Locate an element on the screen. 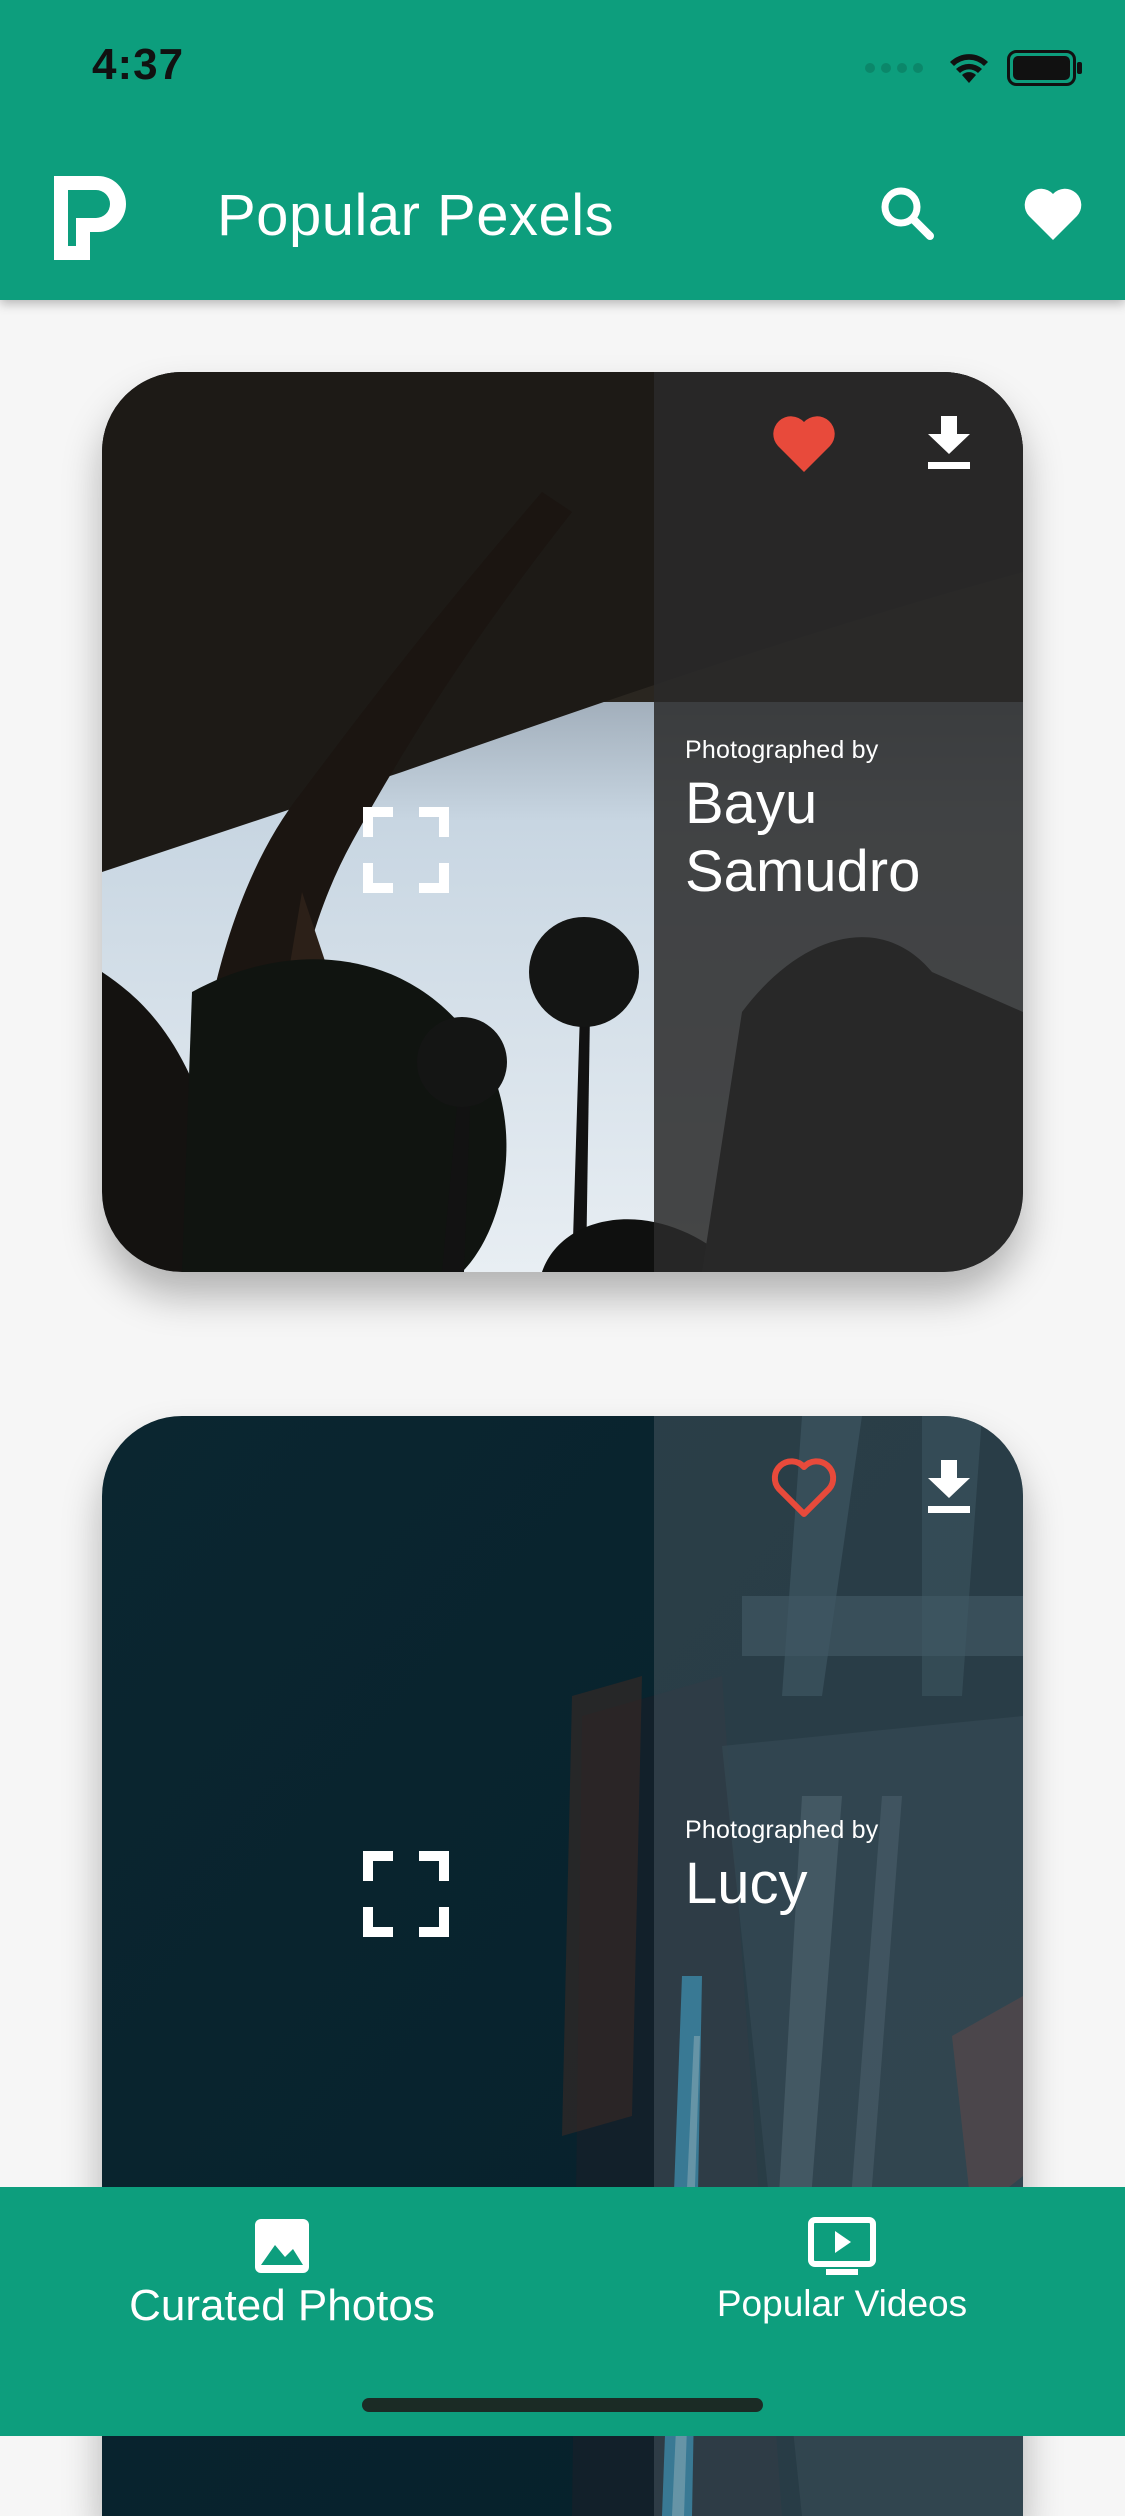  nav-label: Popular Videos is located at coordinates (842, 2303).